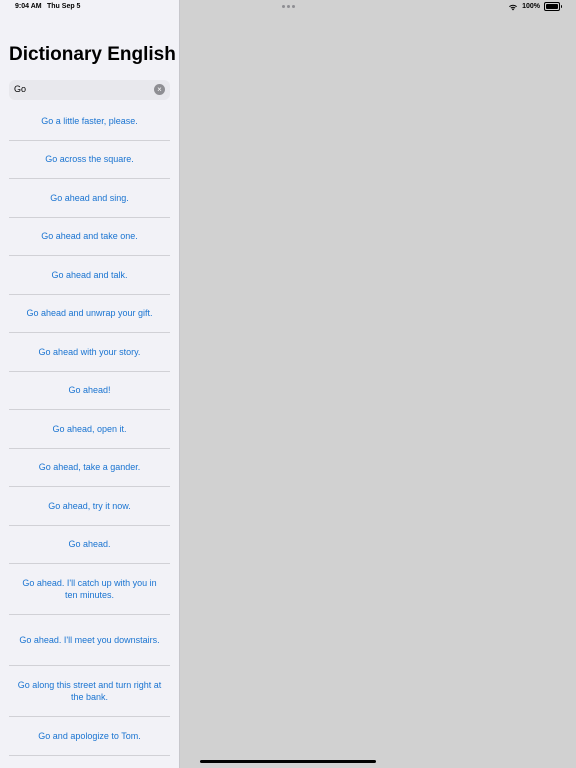 This screenshot has height=768, width=576. I want to click on list-item: Go ahead and unwrap your gift., so click(89, 314).